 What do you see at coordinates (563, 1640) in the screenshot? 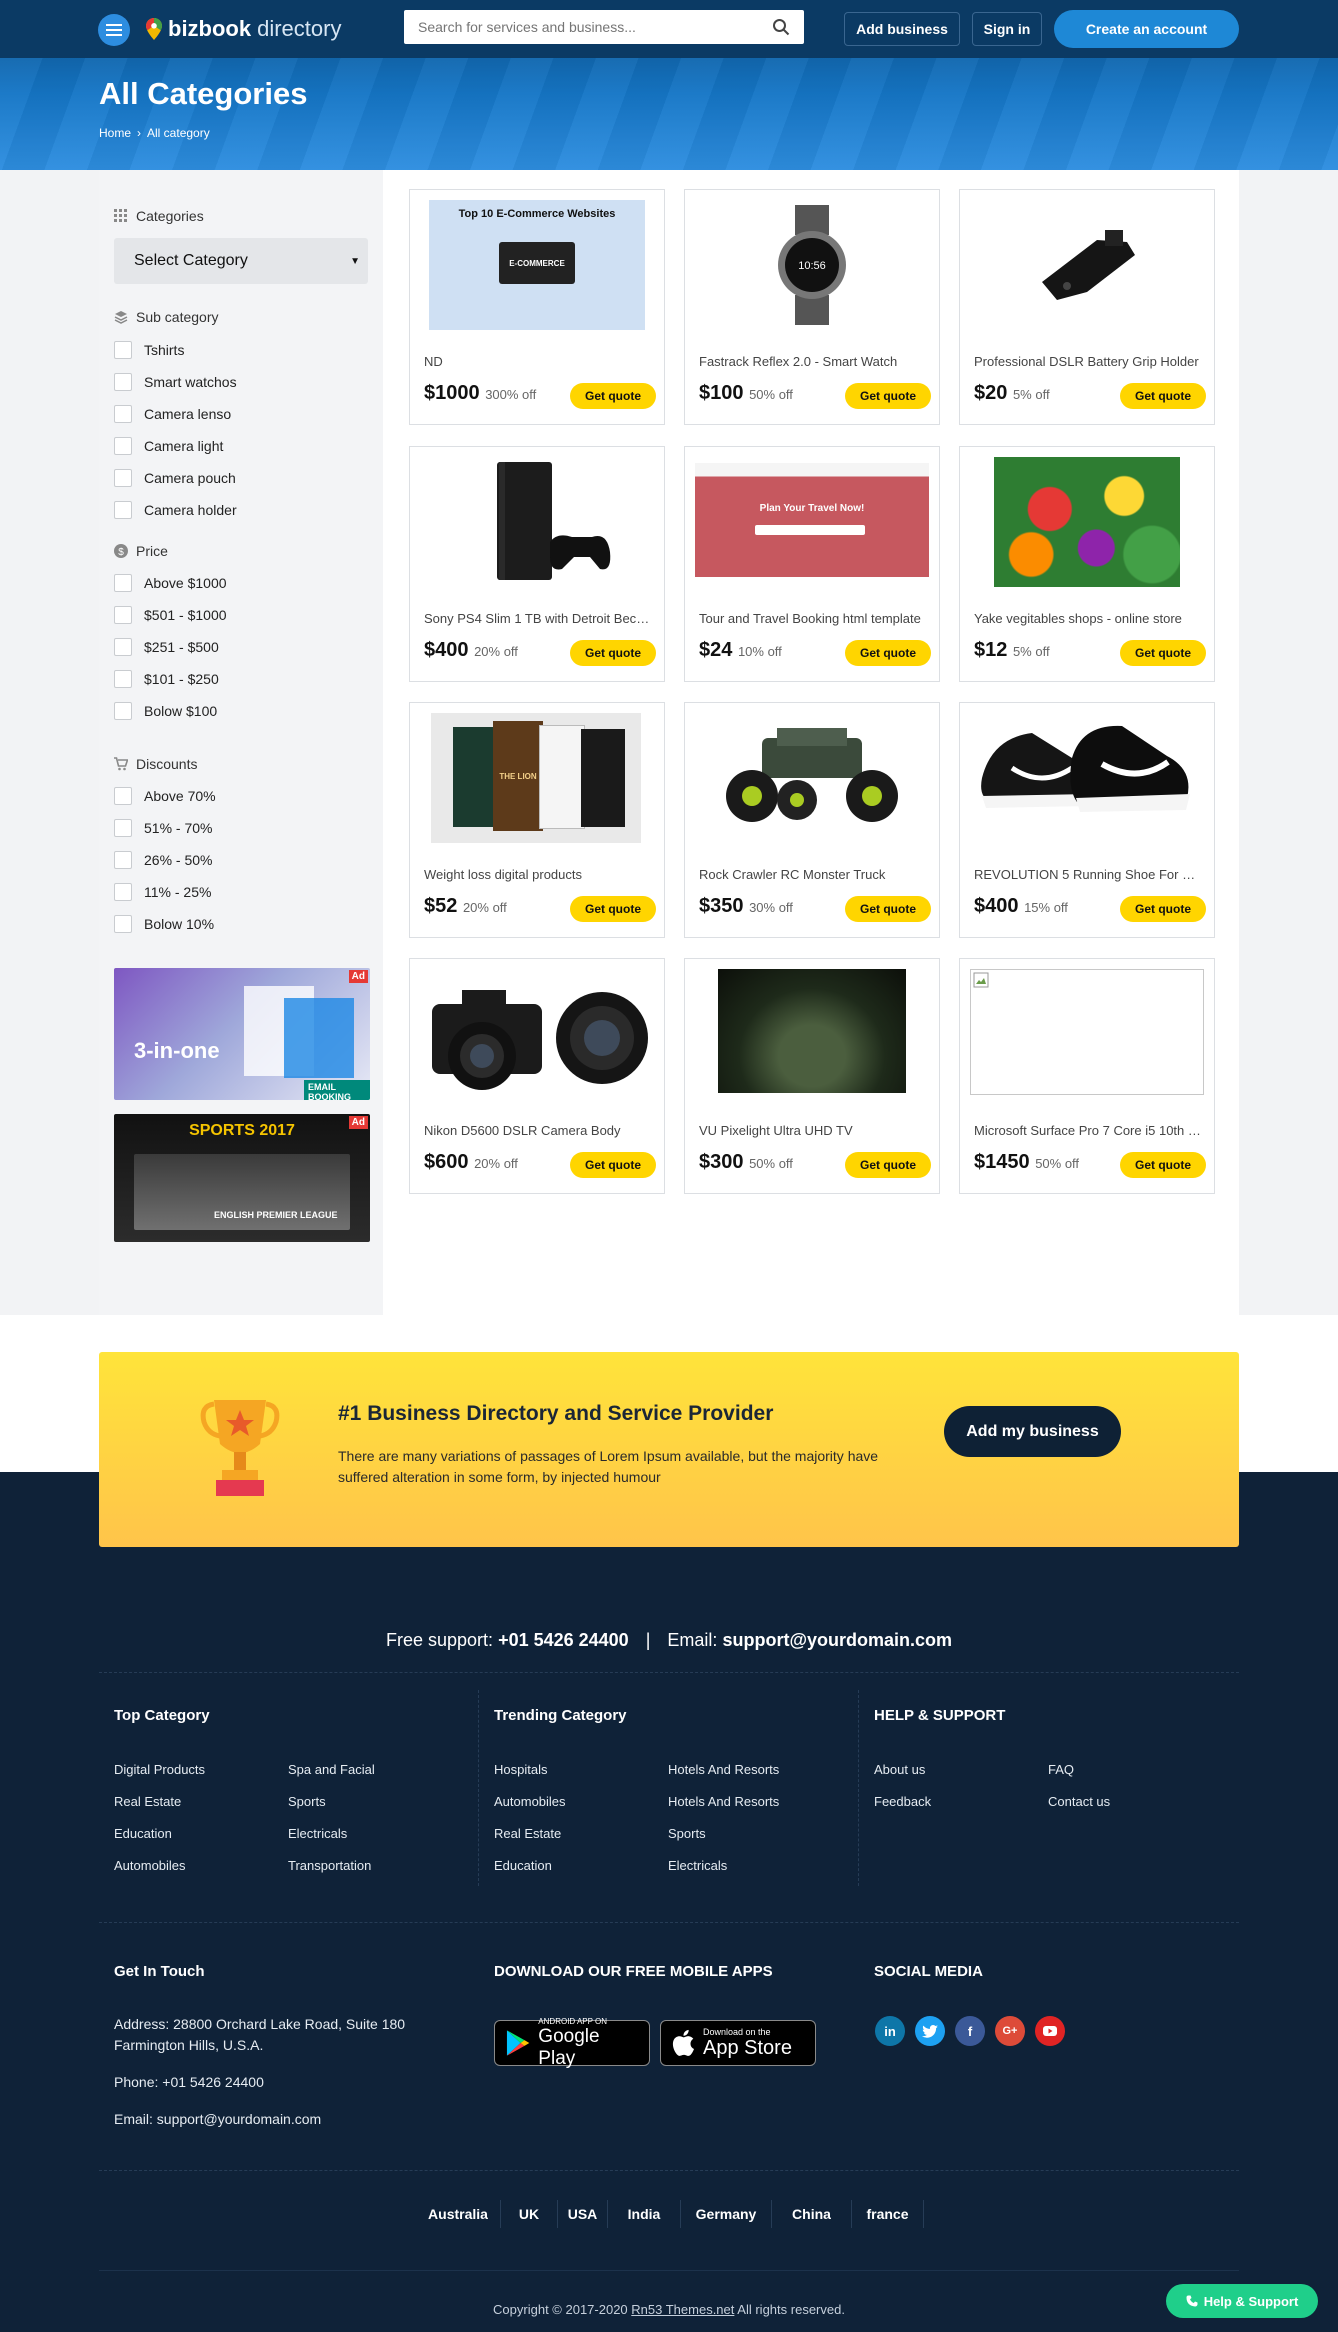
I see `support-phone: +01 5426 24400` at bounding box center [563, 1640].